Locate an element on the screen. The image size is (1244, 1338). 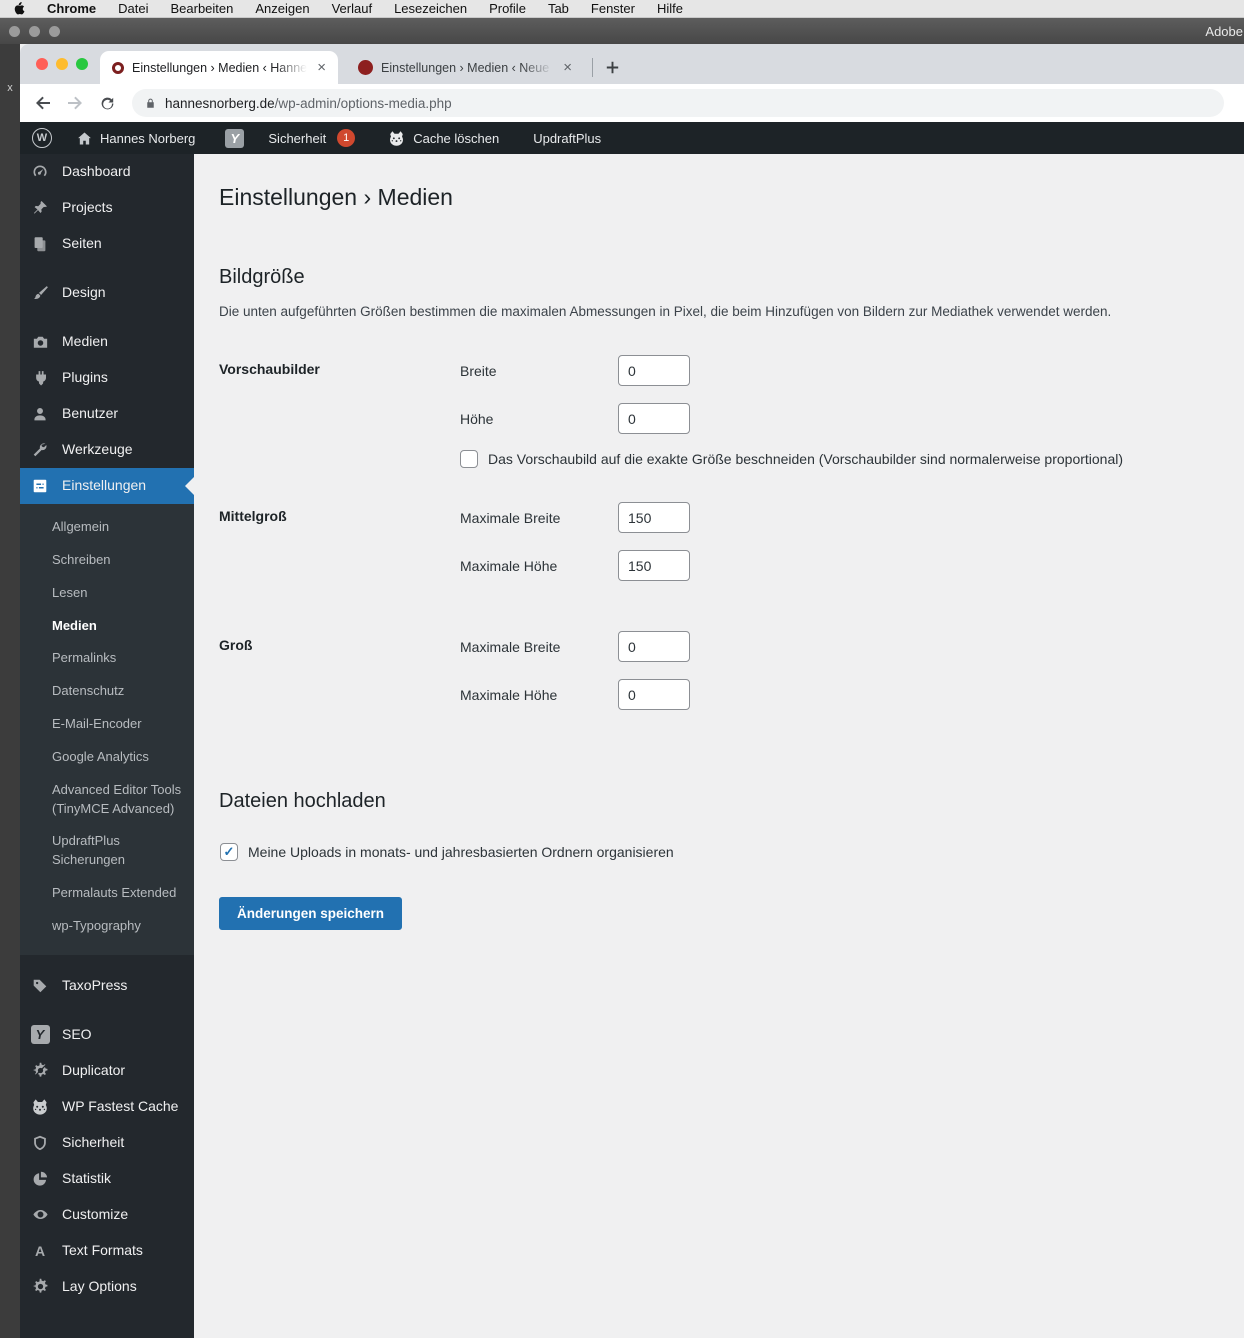
sidebar-item-design: Design is located at coordinates (107, 293).